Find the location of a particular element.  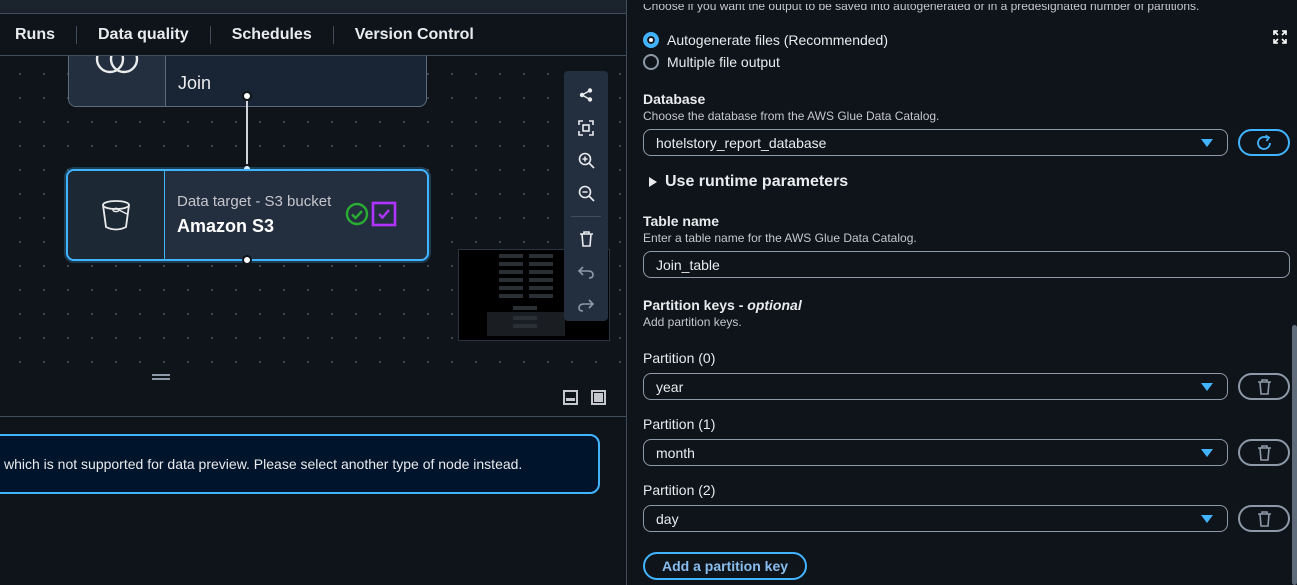

partition-0-select: year is located at coordinates (935, 386).